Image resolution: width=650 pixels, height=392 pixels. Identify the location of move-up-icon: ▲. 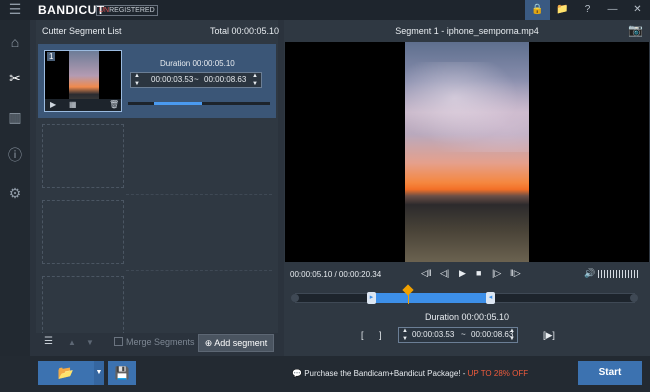
(72, 342).